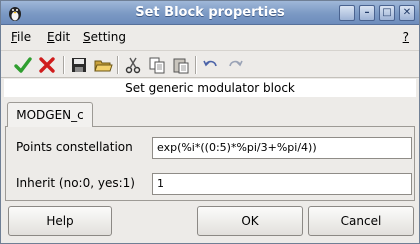 This screenshot has height=244, width=420. What do you see at coordinates (250, 221) in the screenshot?
I see `ok-button: OK` at bounding box center [250, 221].